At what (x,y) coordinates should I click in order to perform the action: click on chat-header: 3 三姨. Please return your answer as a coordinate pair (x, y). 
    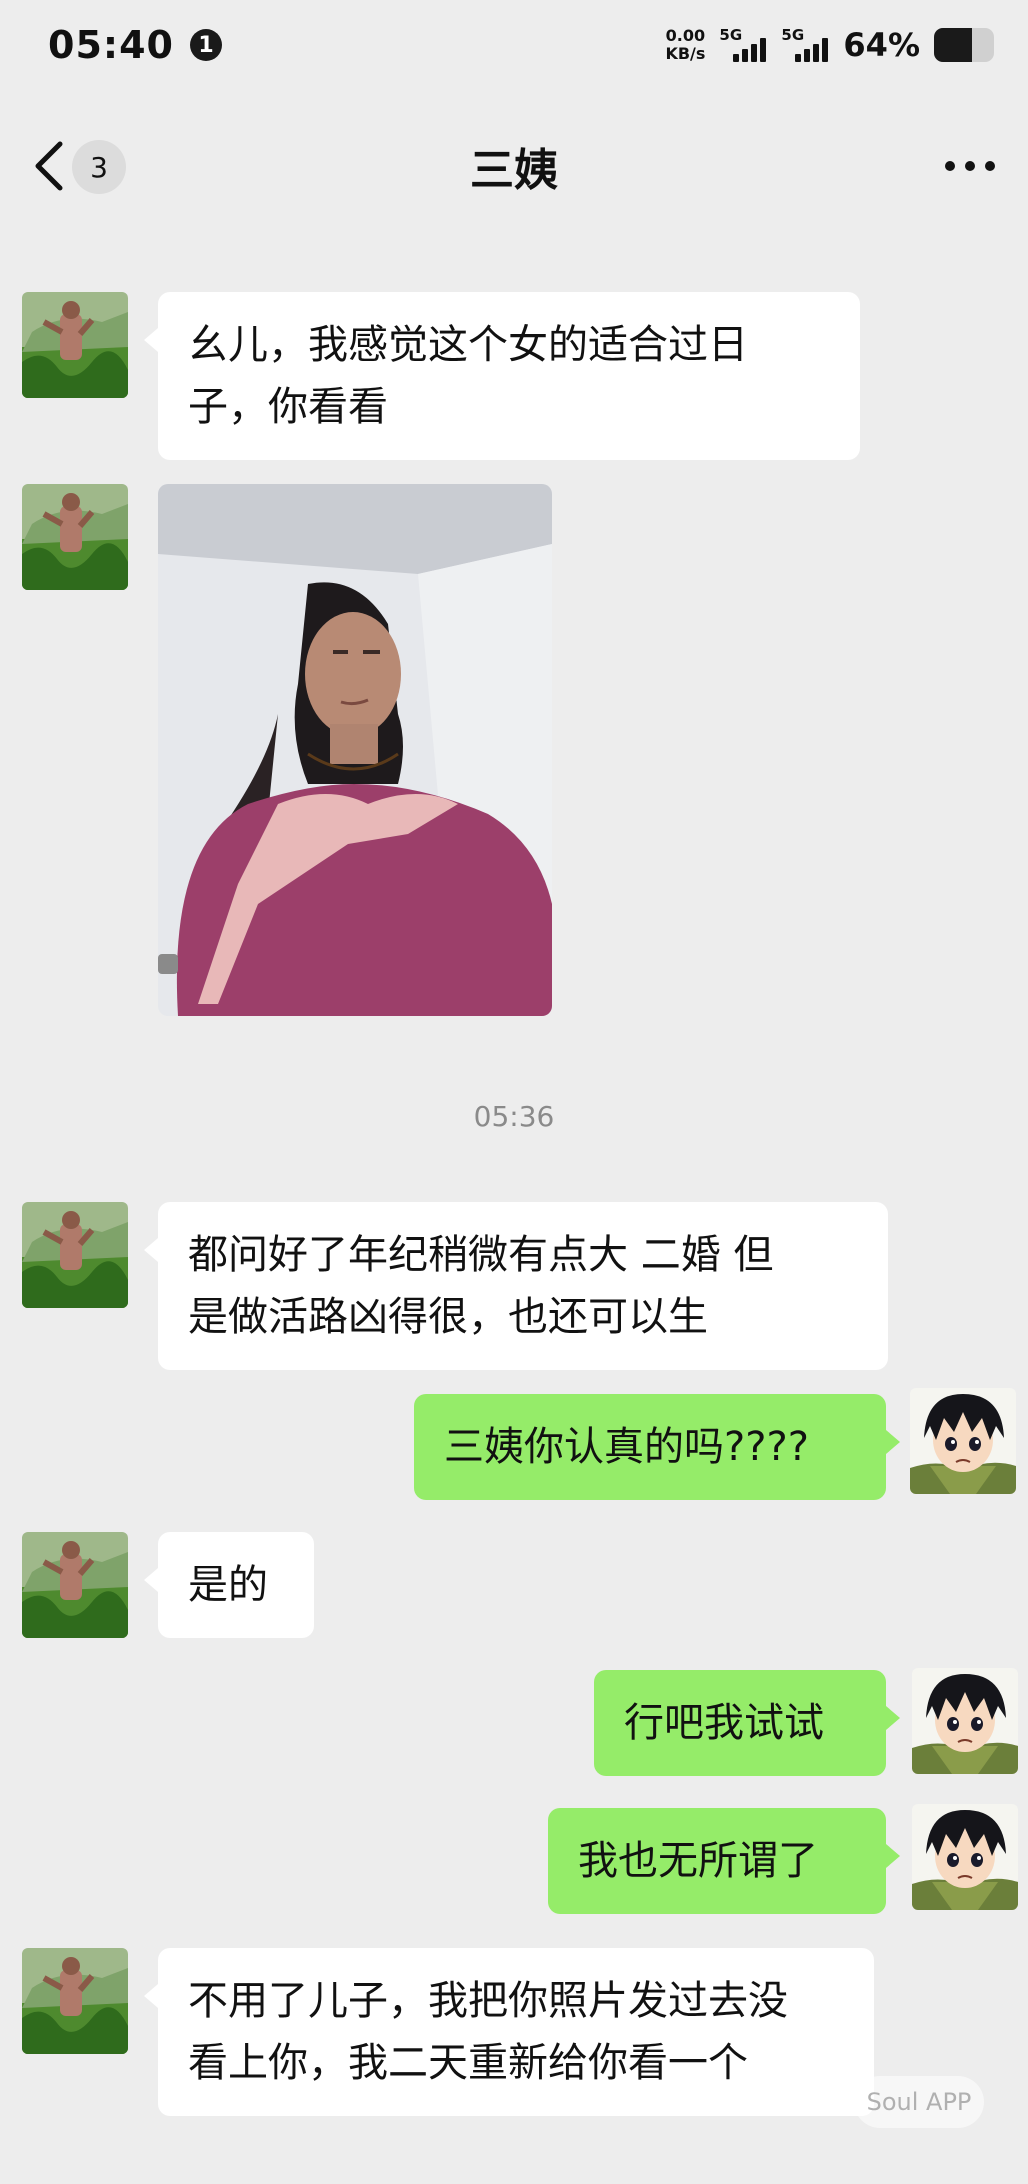
    Looking at the image, I should click on (514, 165).